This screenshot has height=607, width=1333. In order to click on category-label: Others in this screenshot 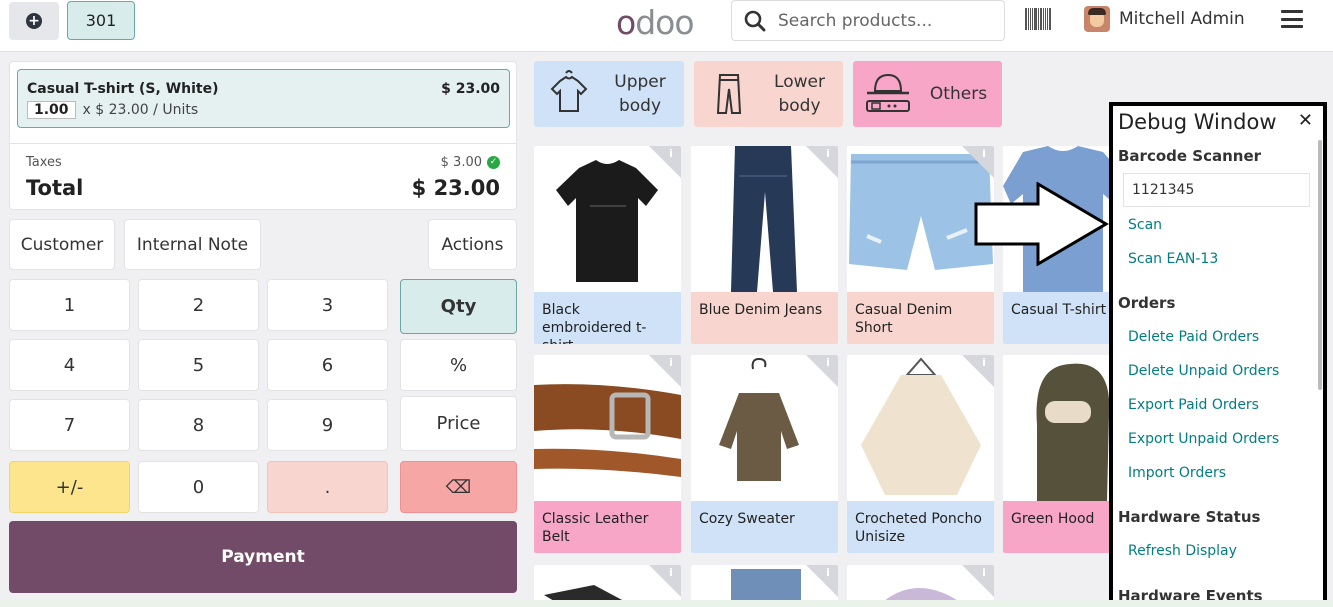, I will do `click(958, 94)`.